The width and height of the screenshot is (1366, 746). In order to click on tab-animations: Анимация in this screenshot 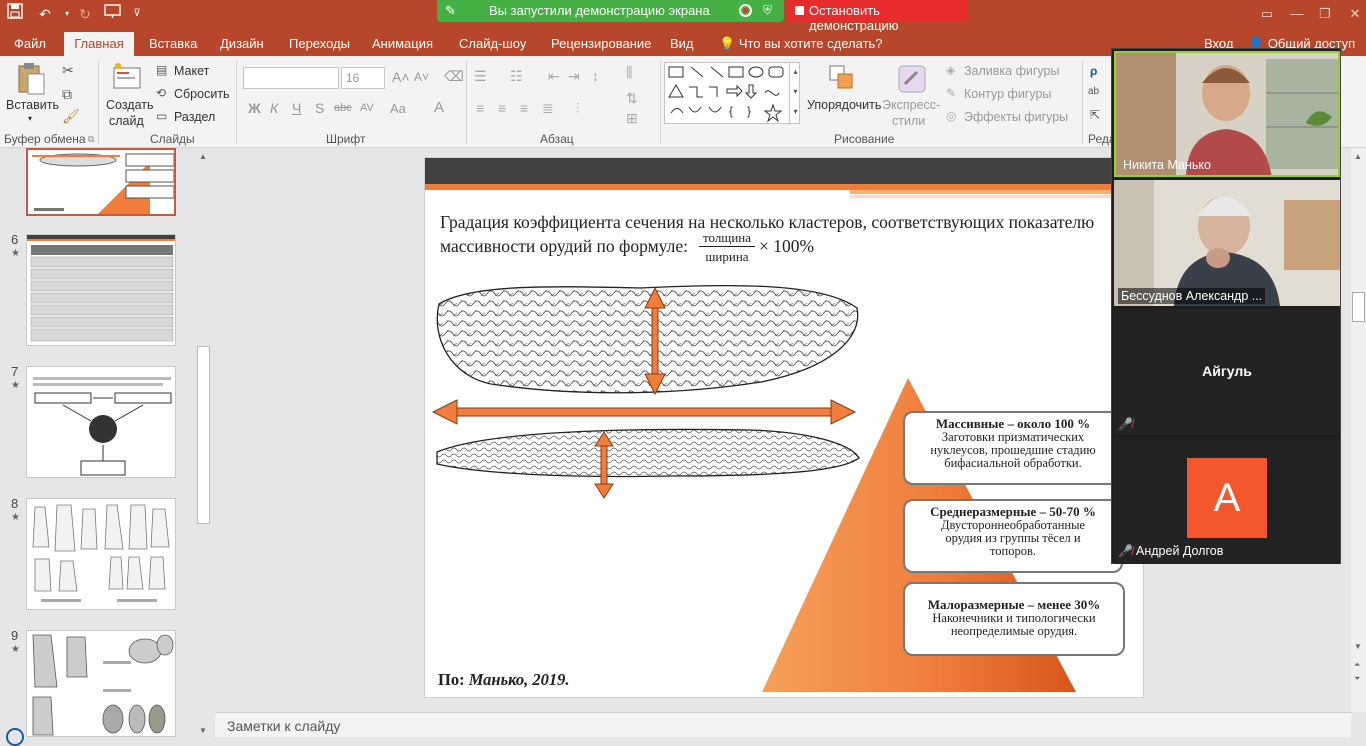, I will do `click(402, 44)`.